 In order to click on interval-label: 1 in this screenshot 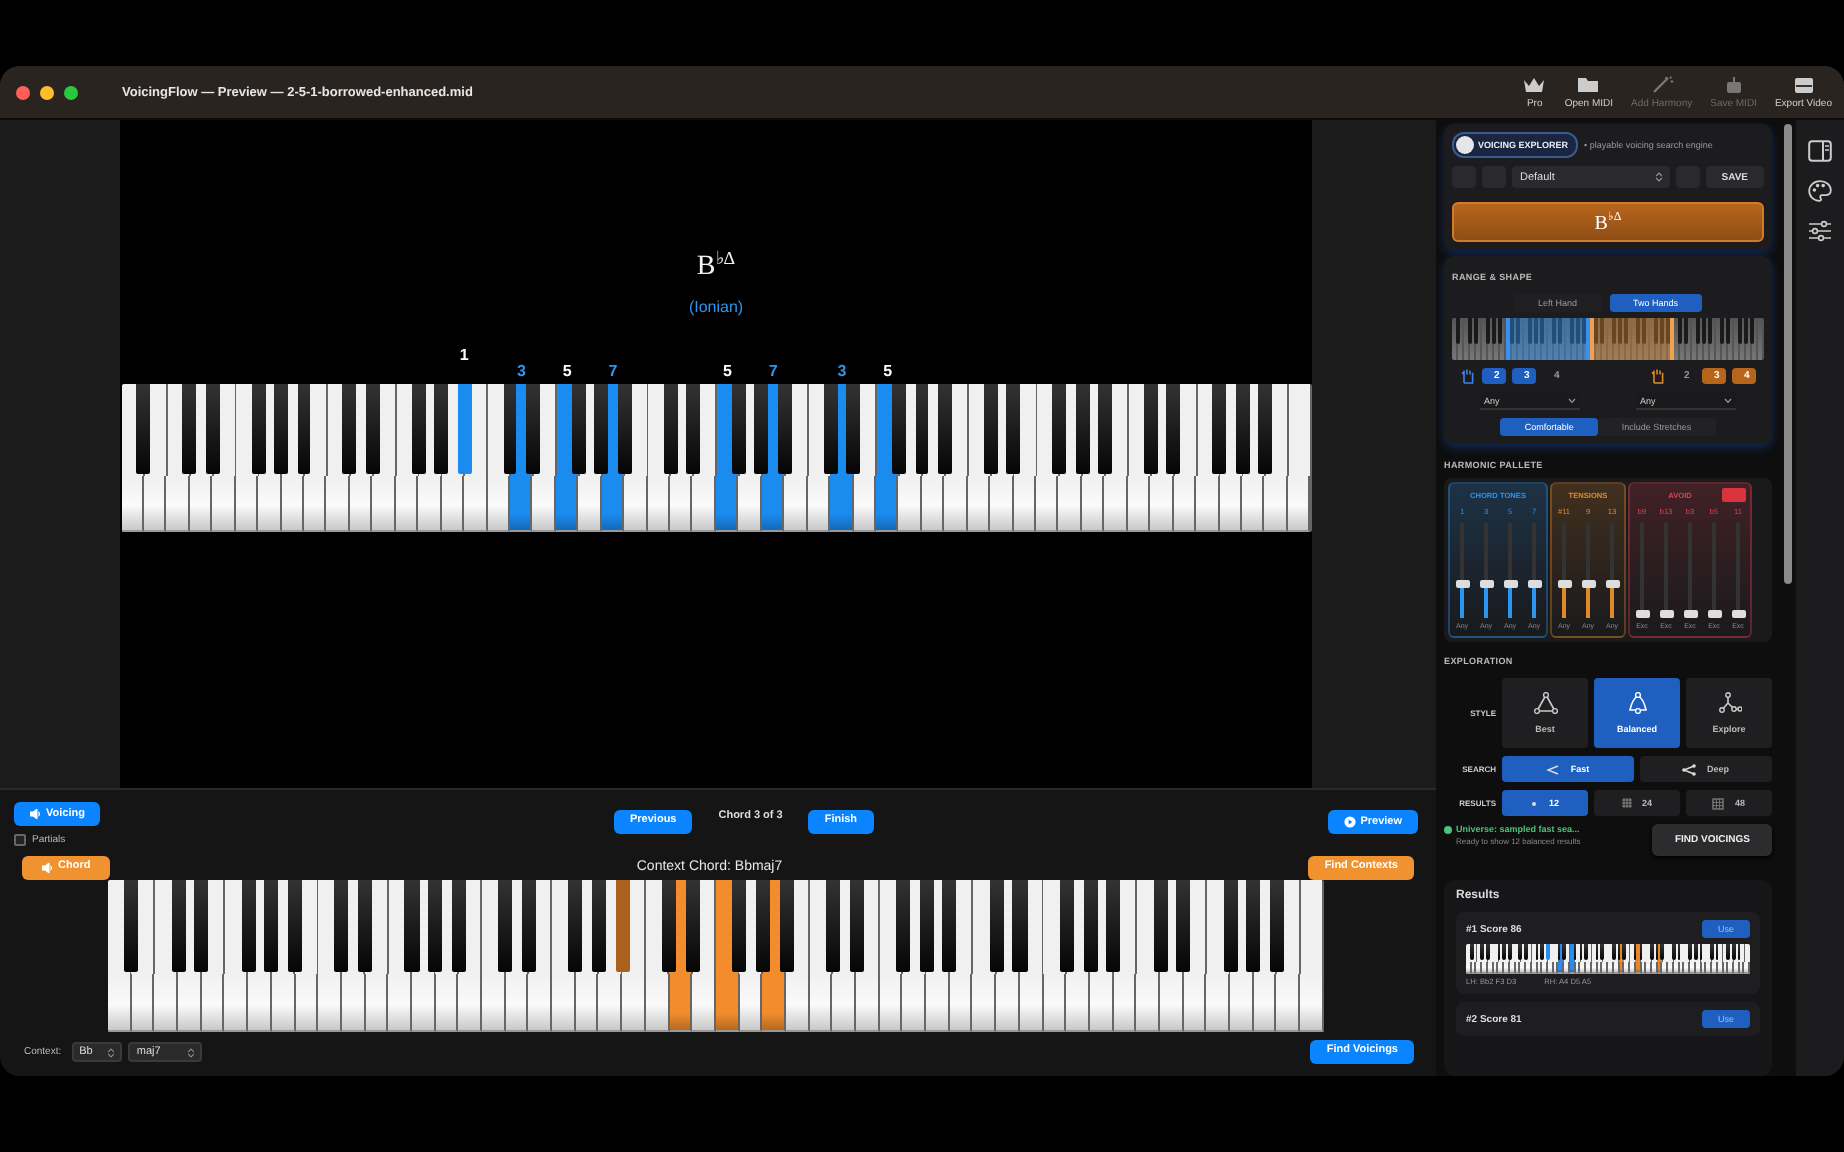, I will do `click(464, 355)`.